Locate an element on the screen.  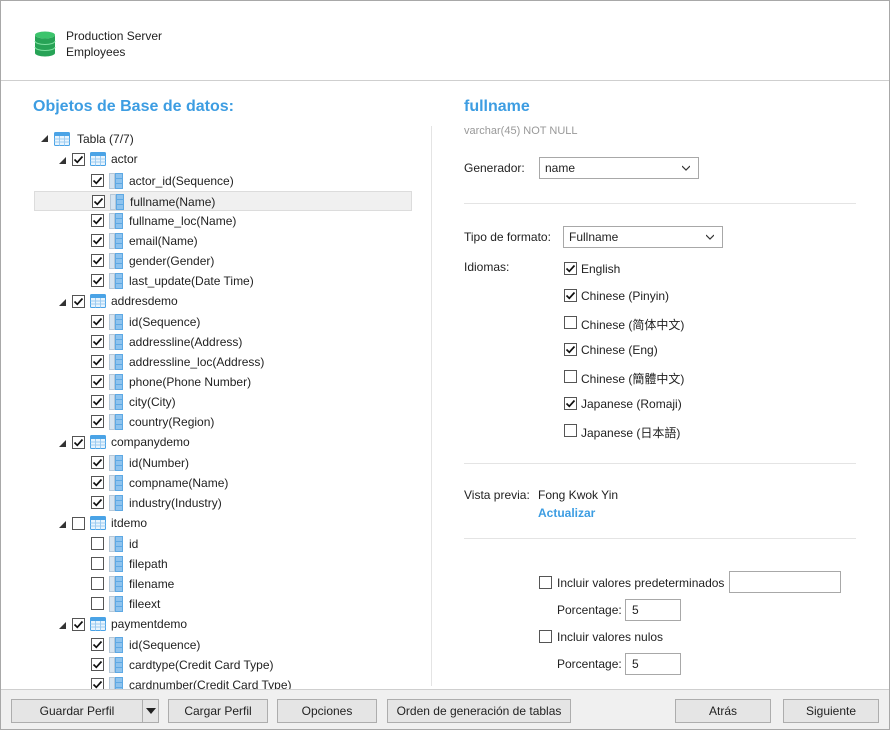
tree-column: country(Region) is located at coordinates (223, 422).